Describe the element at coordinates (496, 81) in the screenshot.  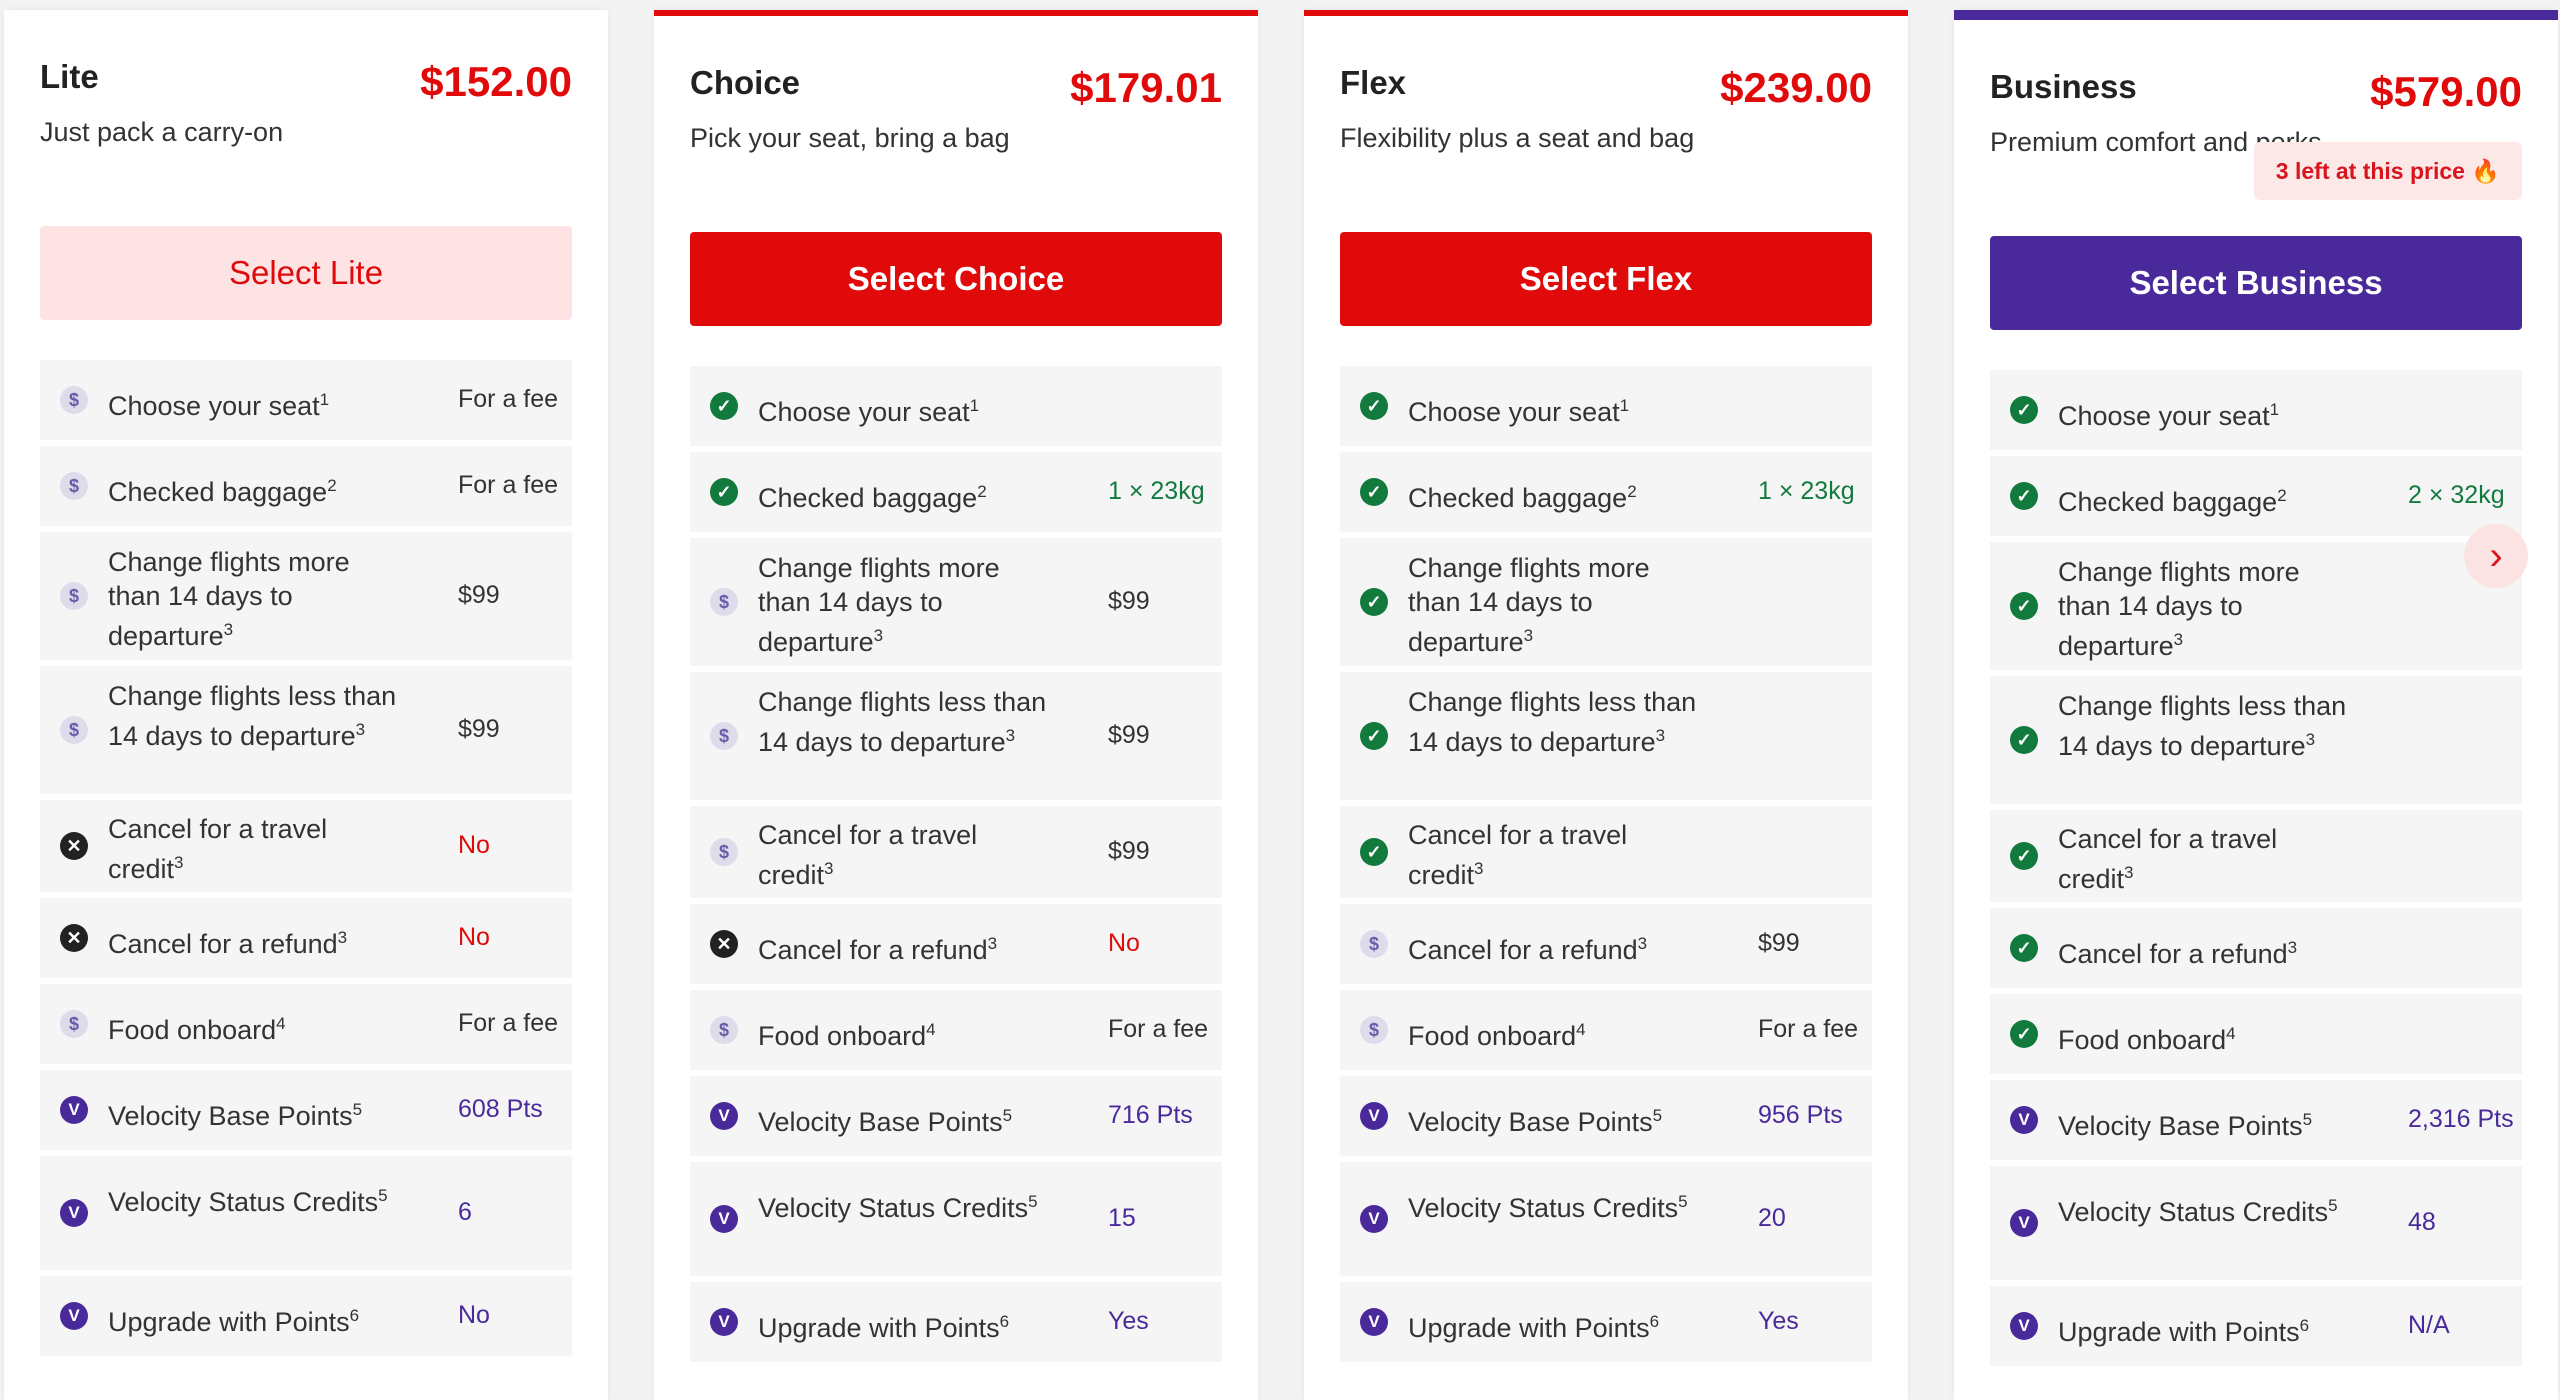
I see `fare-price: $152.00` at that location.